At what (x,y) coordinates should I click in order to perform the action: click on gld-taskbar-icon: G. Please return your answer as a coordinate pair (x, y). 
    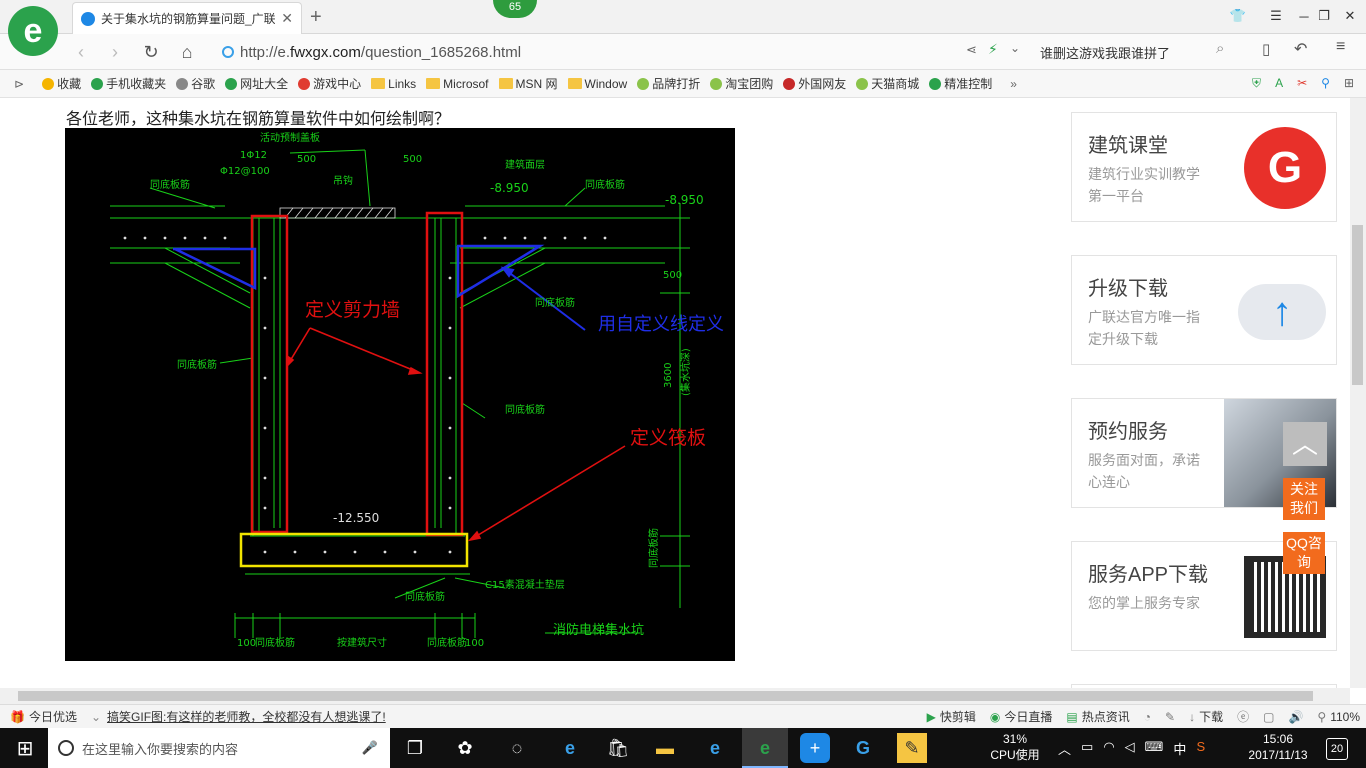
    Looking at the image, I should click on (863, 748).